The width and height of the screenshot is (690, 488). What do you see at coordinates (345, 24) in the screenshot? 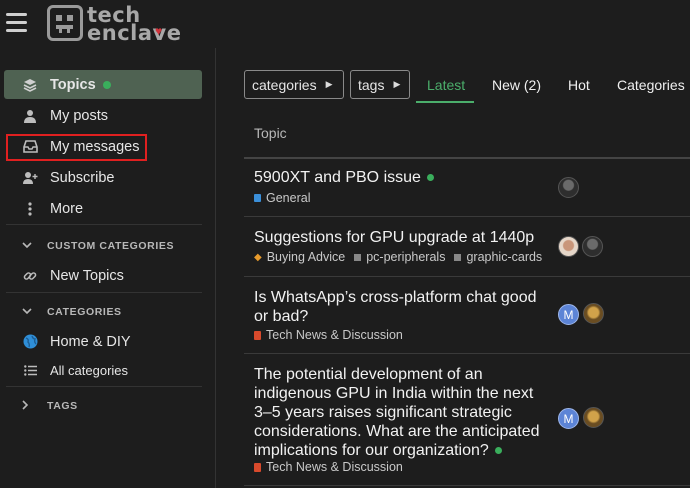
I see `top-header: tech enclave ♥` at bounding box center [345, 24].